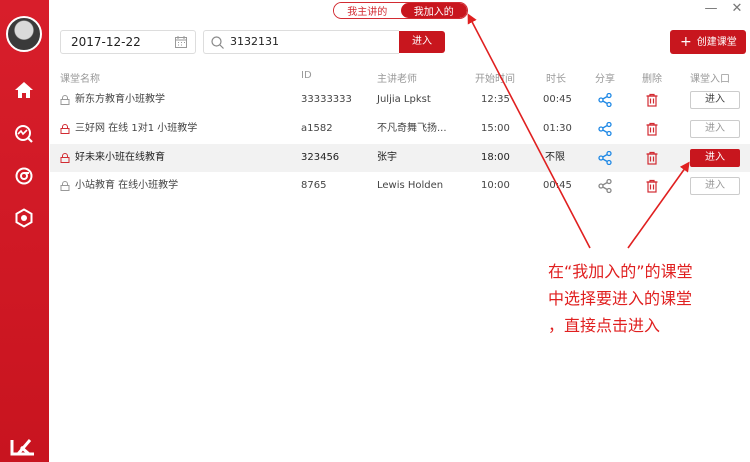 This screenshot has height=462, width=750. I want to click on tab-my-teaching: 我主讲的, so click(367, 10).